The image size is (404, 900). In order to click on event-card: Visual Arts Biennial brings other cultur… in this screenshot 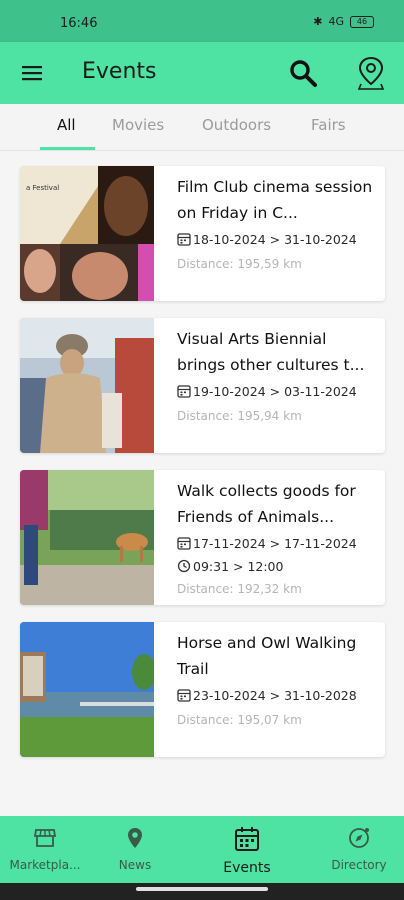, I will do `click(202, 385)`.